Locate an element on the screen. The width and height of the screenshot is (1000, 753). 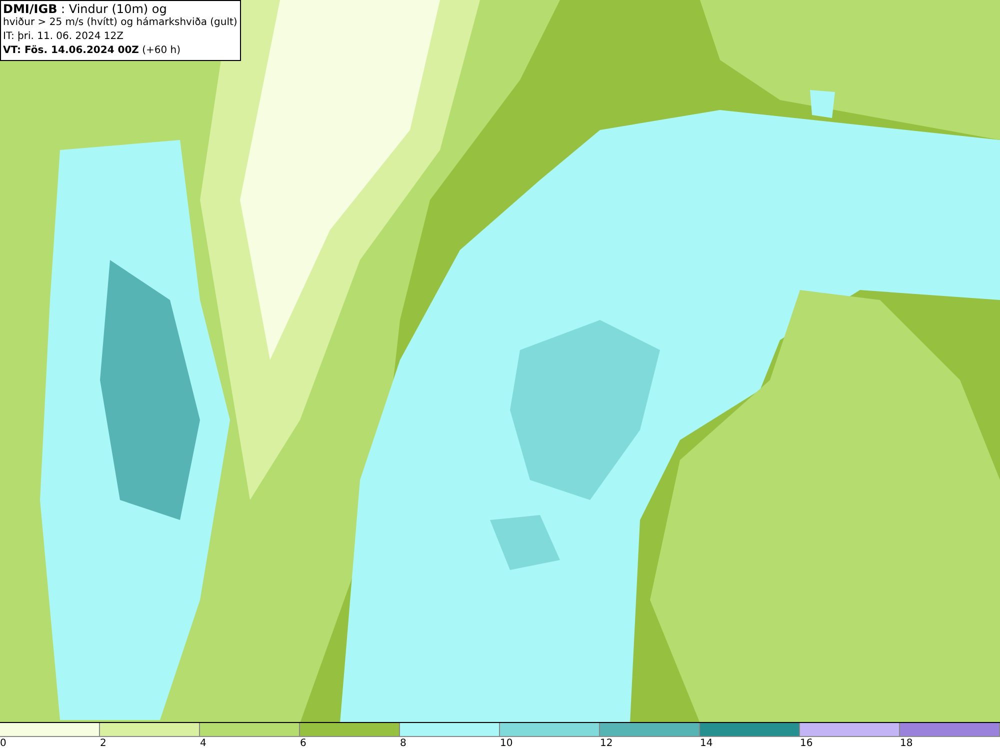
legend-label: 2 is located at coordinates (103, 743).